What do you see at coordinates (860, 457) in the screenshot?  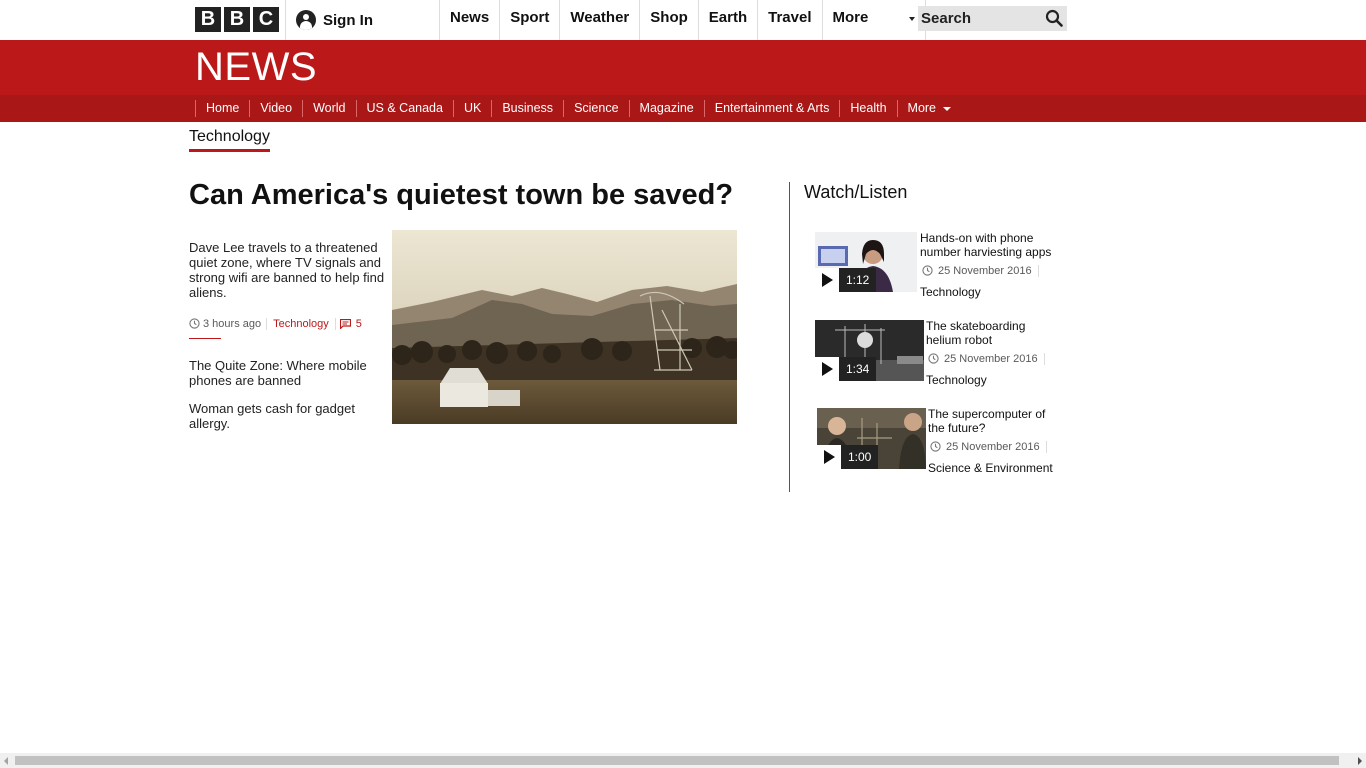 I see `video-duration: 1:00` at bounding box center [860, 457].